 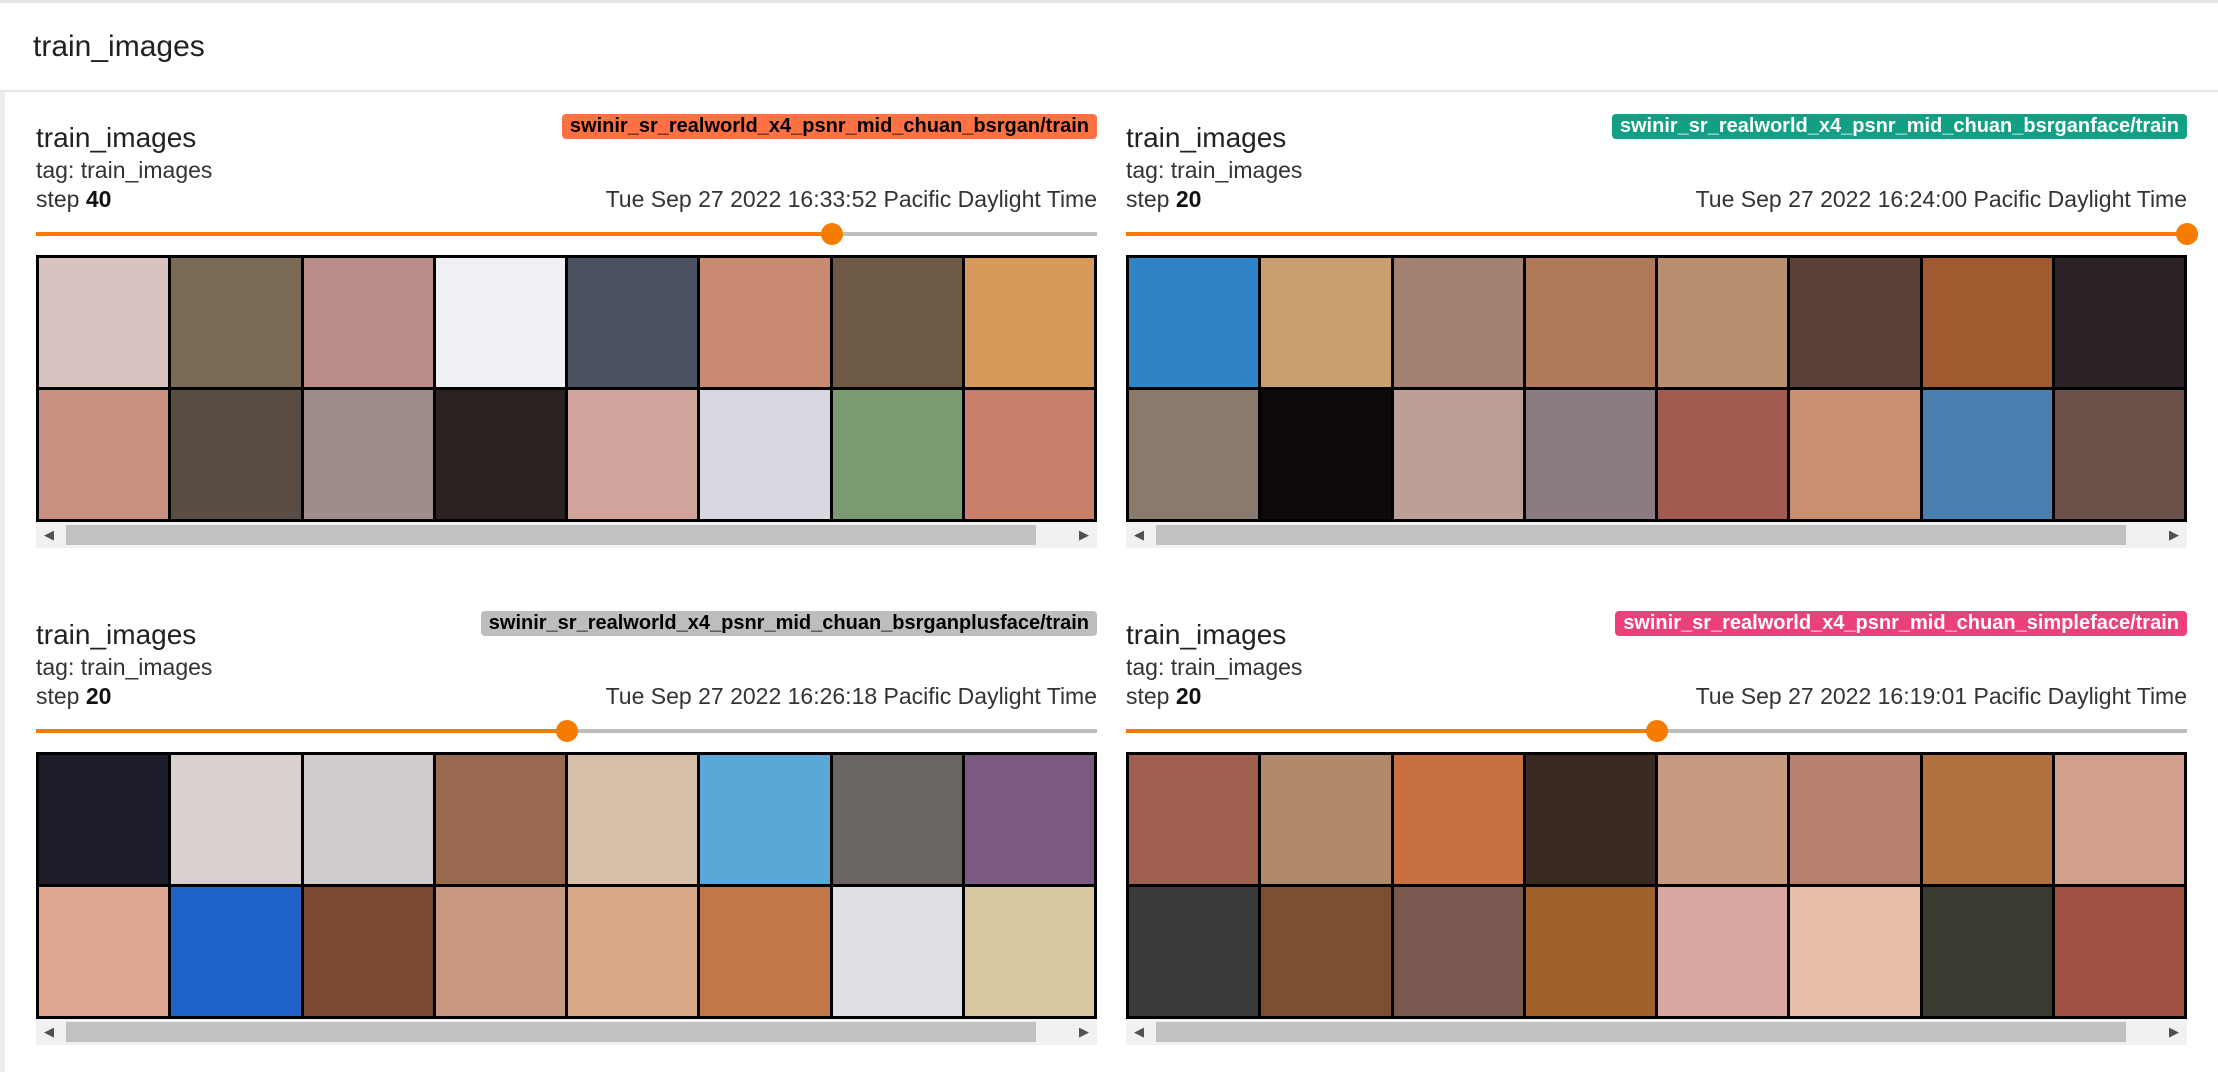 I want to click on section-header: train_images, so click(x=1109, y=47).